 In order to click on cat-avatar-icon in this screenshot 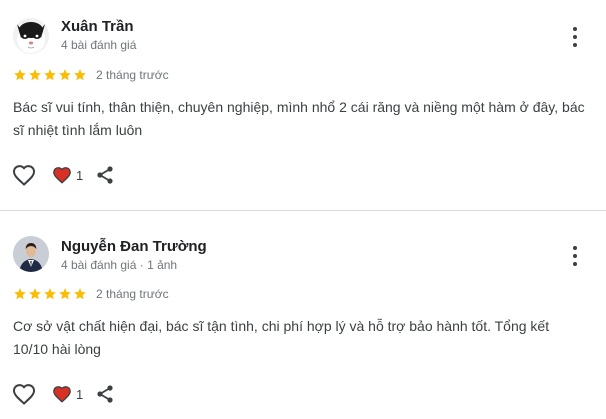, I will do `click(31, 36)`.